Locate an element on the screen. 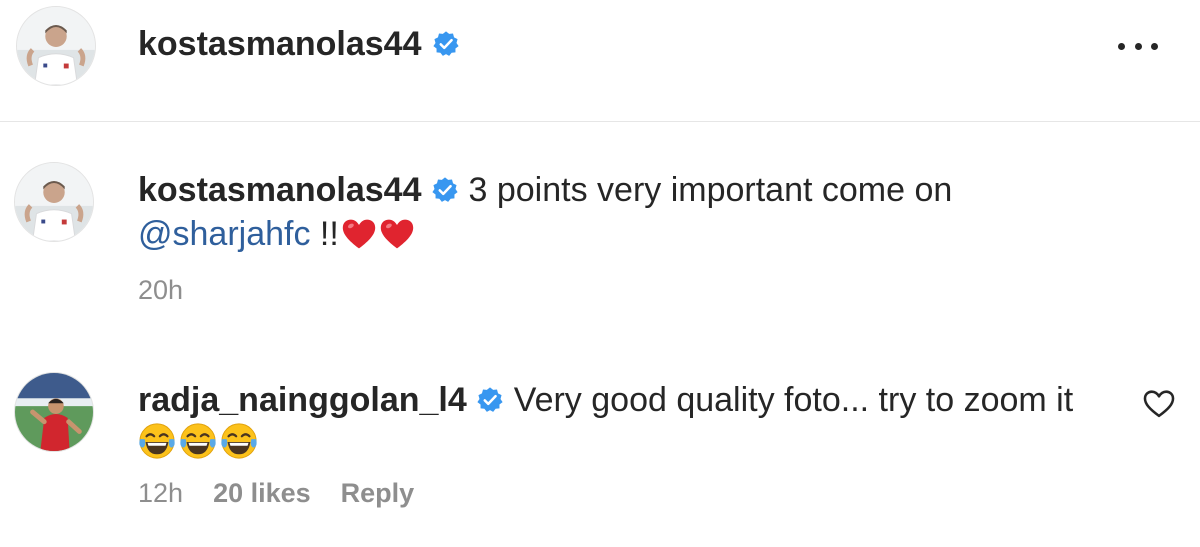 This screenshot has width=1200, height=547. likes-count: 20 likes is located at coordinates (262, 493).